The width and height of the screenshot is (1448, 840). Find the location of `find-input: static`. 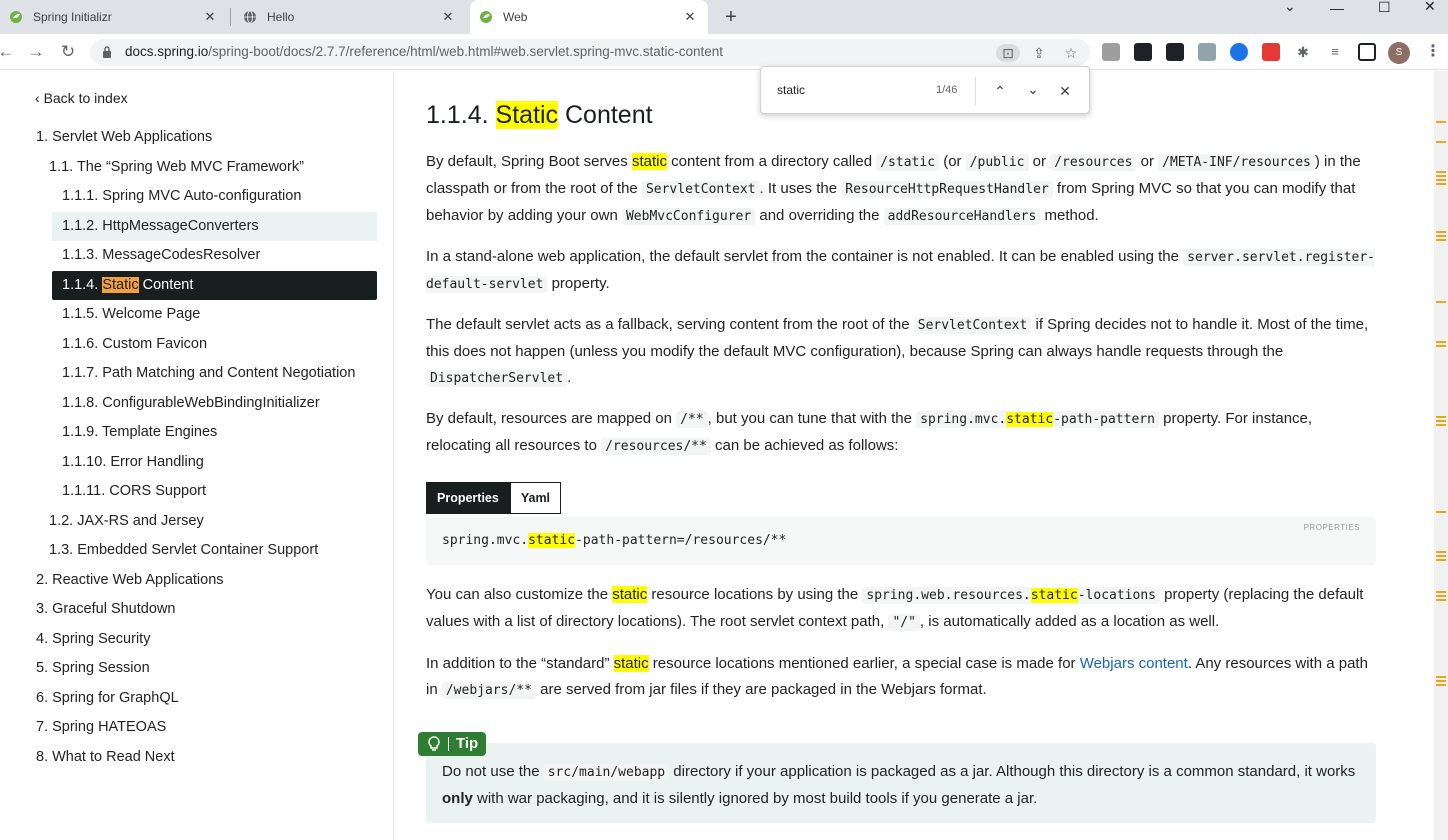

find-input: static is located at coordinates (791, 90).